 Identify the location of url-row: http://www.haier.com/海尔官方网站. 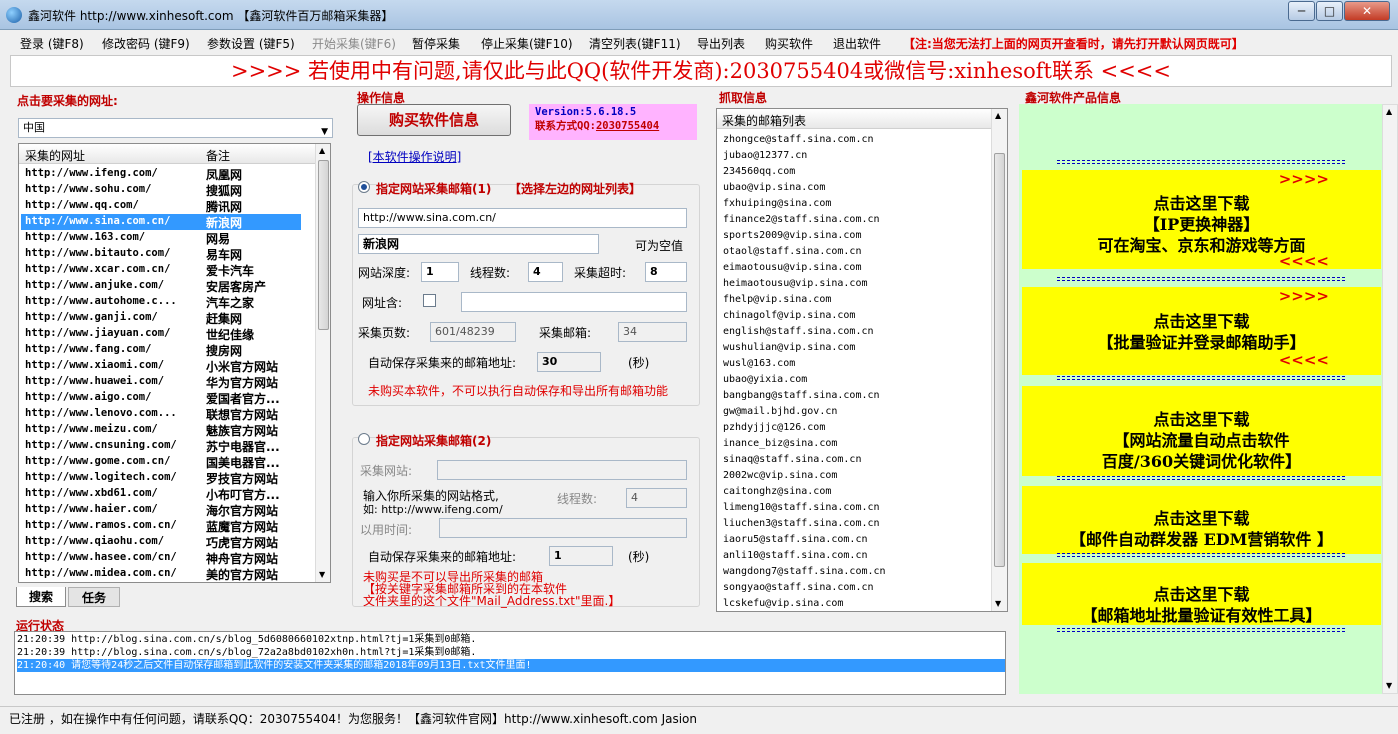
(161, 510).